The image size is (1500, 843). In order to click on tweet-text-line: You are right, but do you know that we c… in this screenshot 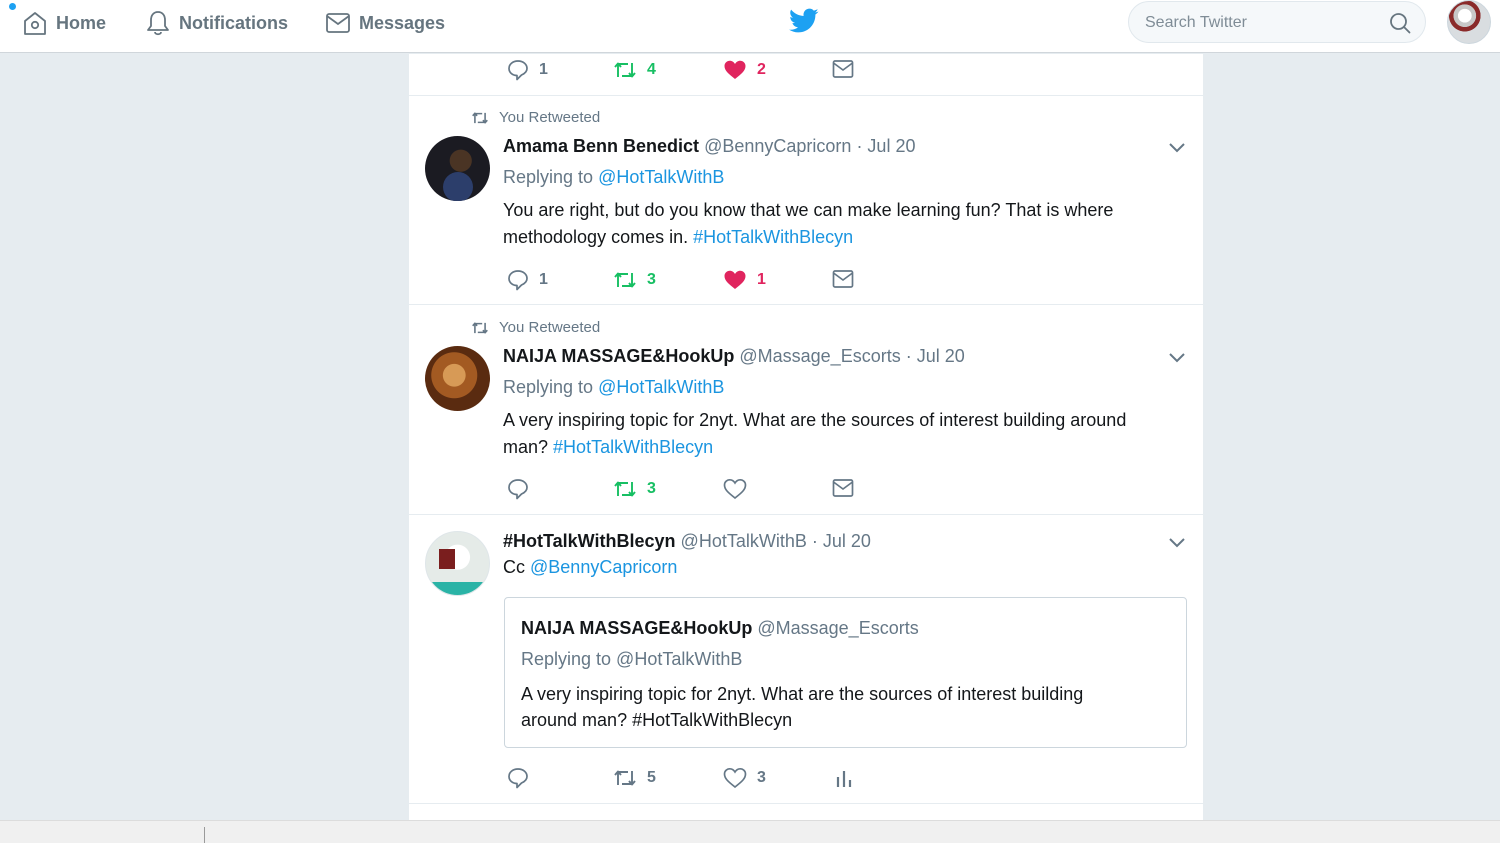, I will do `click(808, 210)`.